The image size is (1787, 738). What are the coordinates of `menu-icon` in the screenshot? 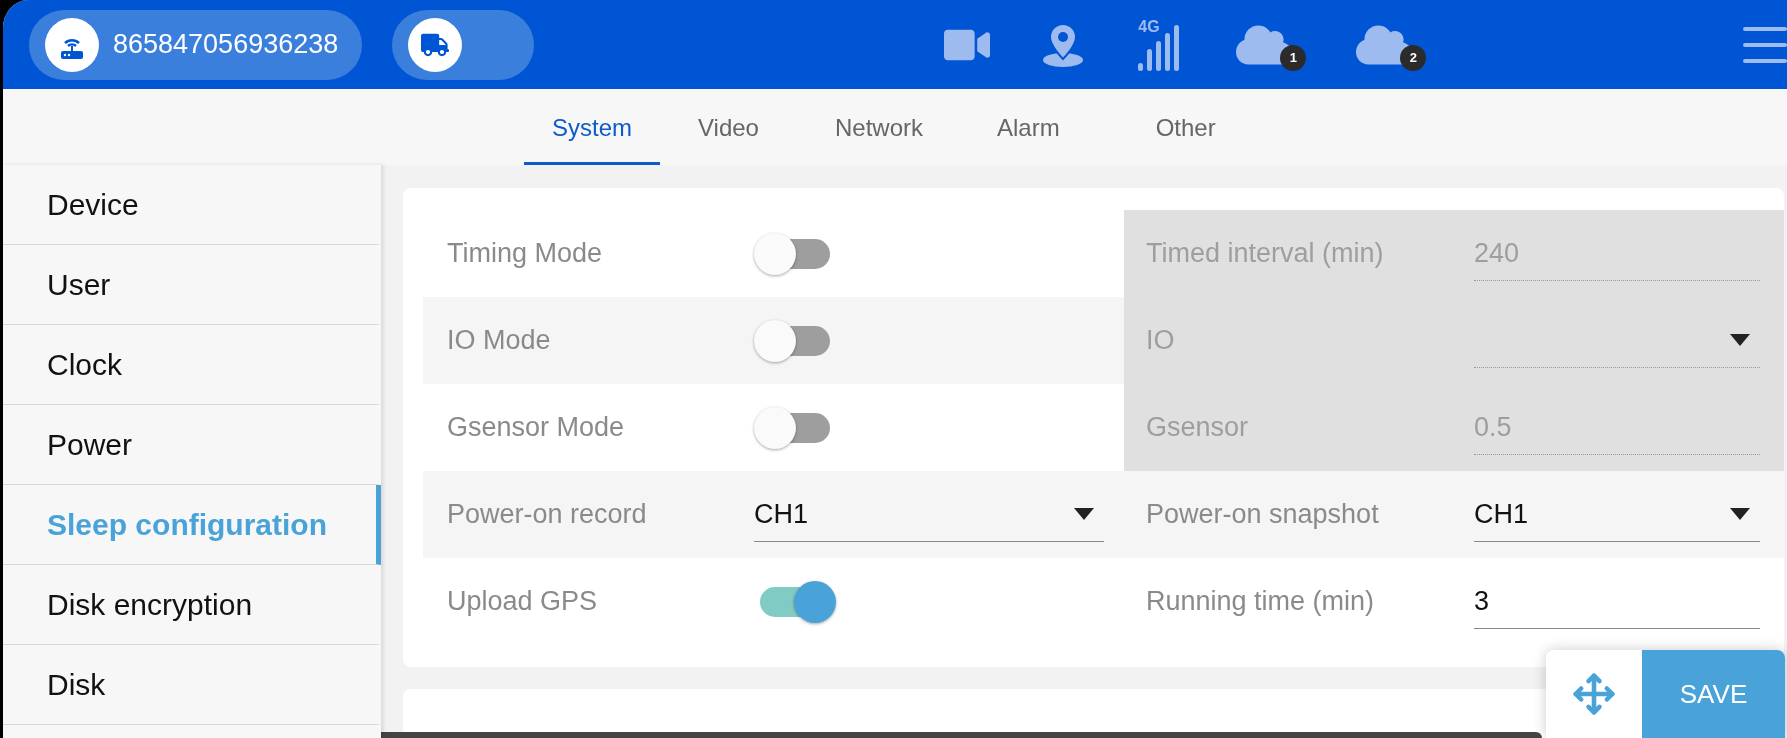 It's located at (1765, 44).